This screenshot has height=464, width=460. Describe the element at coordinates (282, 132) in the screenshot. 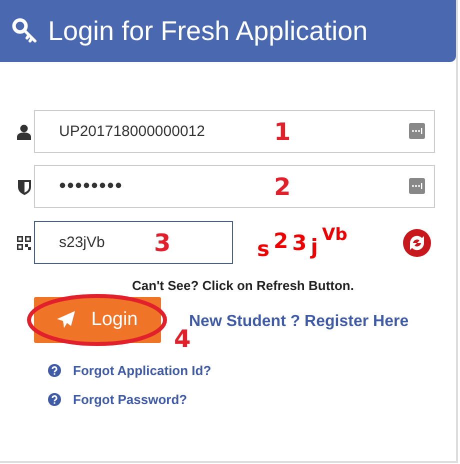

I see `annotation-number: 1` at that location.